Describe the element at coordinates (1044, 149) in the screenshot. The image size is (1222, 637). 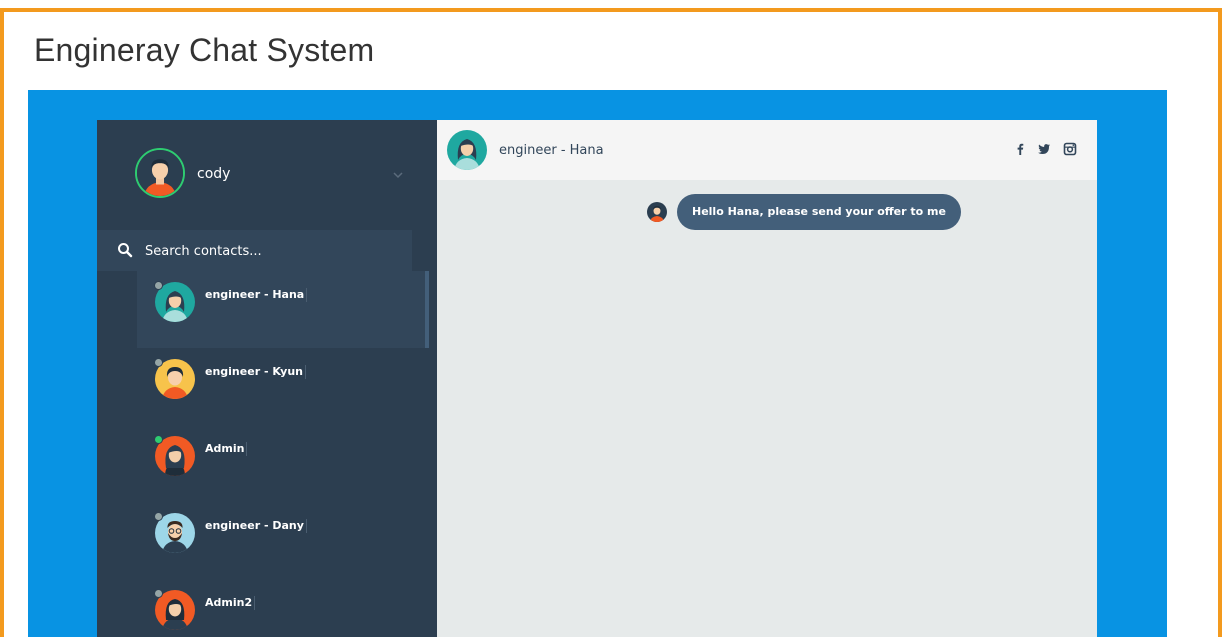
I see `twitter-icon` at that location.